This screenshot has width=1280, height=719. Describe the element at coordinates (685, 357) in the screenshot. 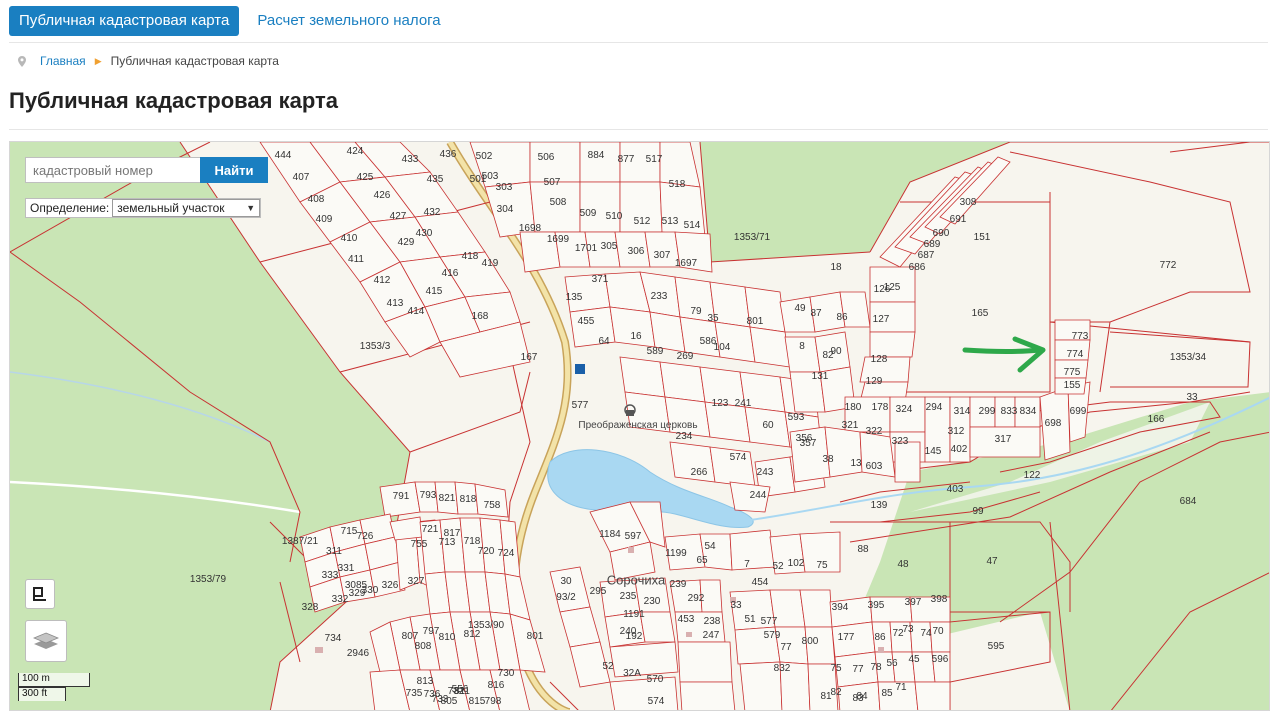

I see `parcel-label: 269` at that location.